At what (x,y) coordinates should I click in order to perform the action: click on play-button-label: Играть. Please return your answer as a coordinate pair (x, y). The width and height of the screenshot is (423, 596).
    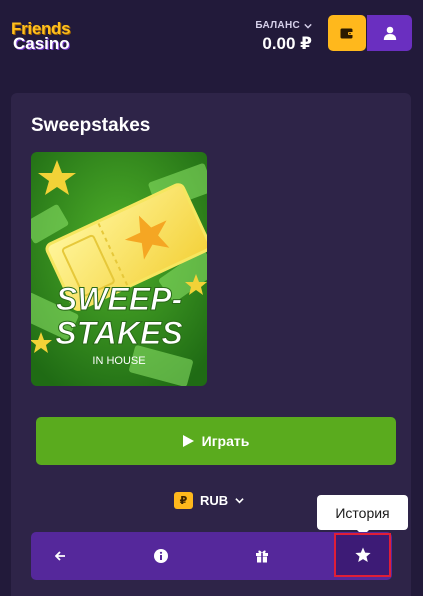
    Looking at the image, I should click on (225, 441).